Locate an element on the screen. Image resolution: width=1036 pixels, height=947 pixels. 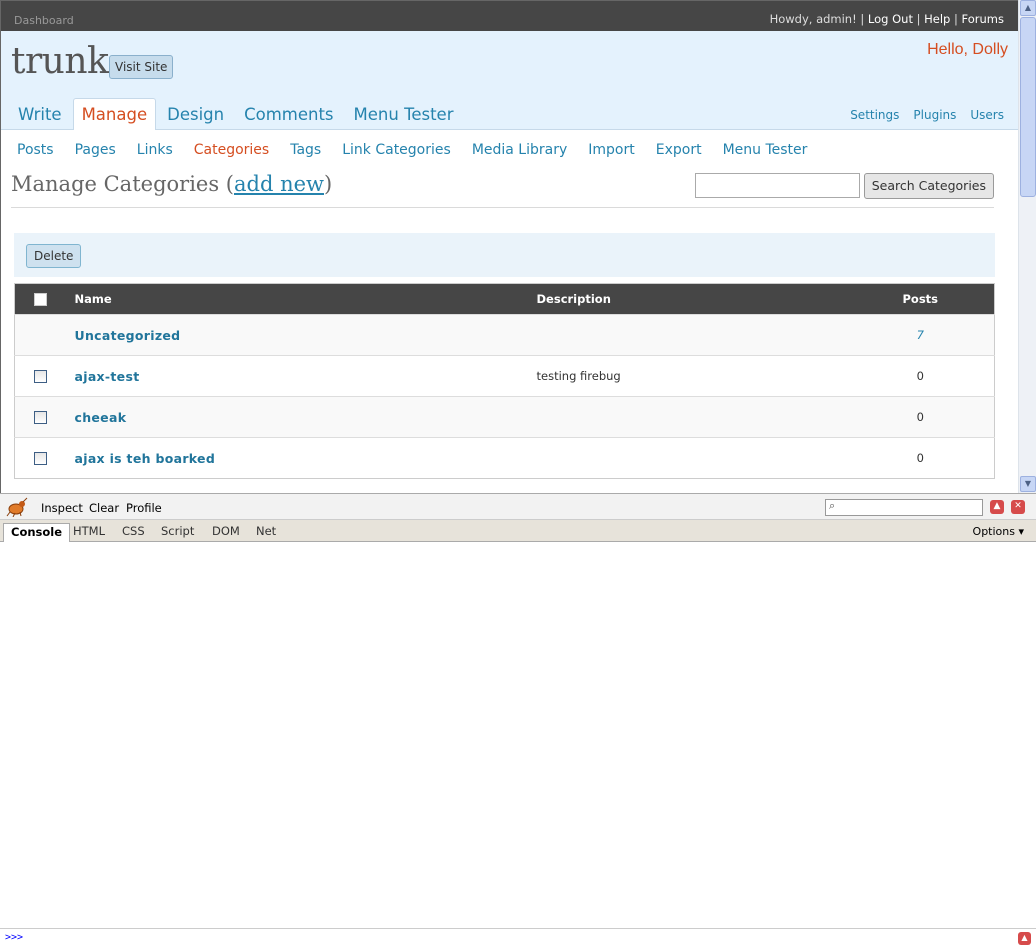
scroll-thumb is located at coordinates (1028, 107).